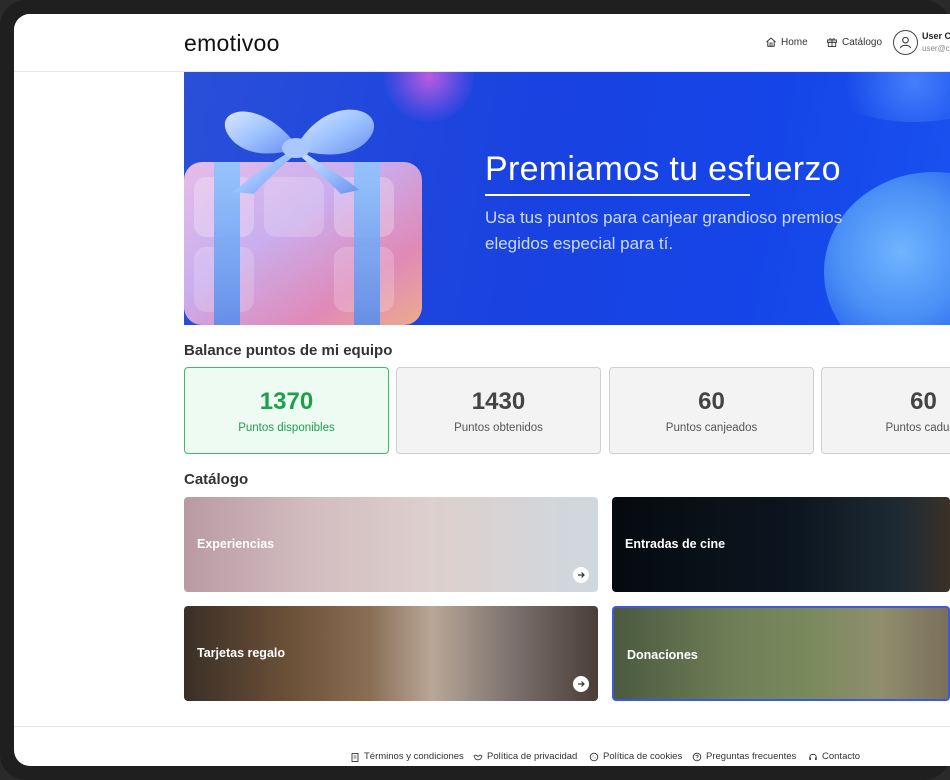 The height and width of the screenshot is (780, 950). I want to click on hero-title: Premiamos tu esfuerzo, so click(663, 169).